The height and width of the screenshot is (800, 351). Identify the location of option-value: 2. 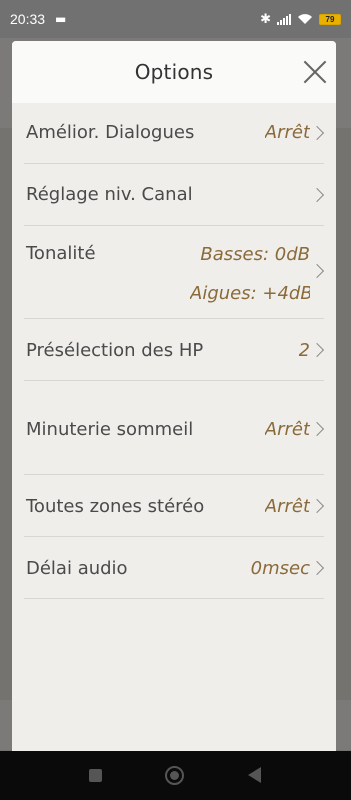
(304, 350).